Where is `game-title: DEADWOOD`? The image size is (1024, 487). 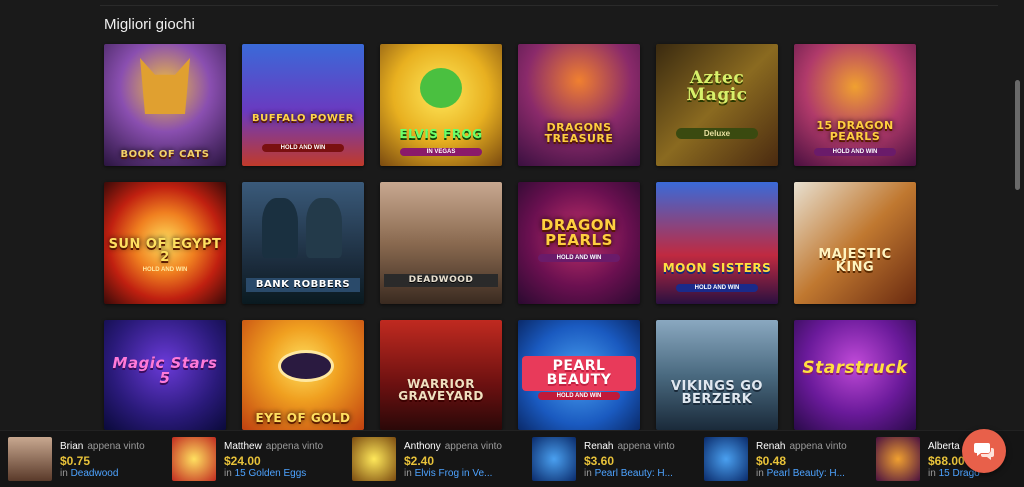
game-title: DEADWOOD is located at coordinates (441, 281).